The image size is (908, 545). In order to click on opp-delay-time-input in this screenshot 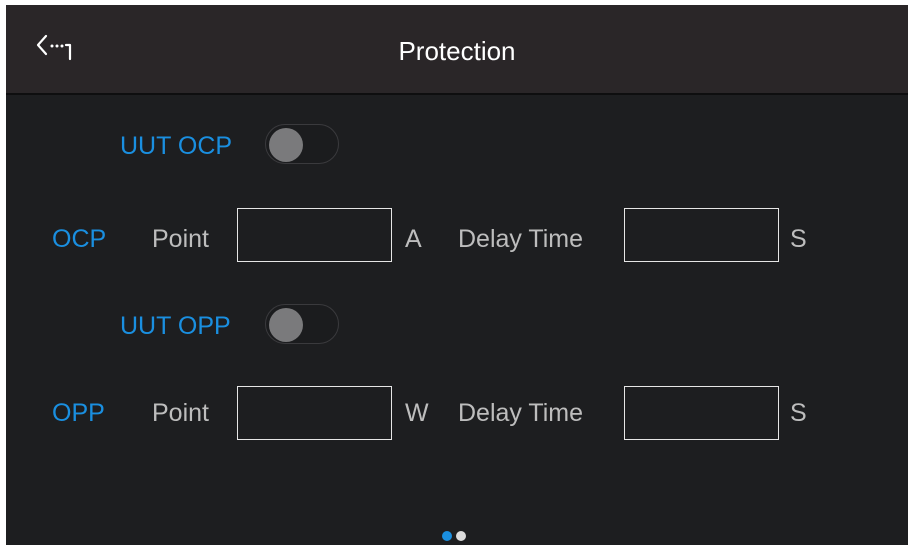, I will do `click(701, 413)`.